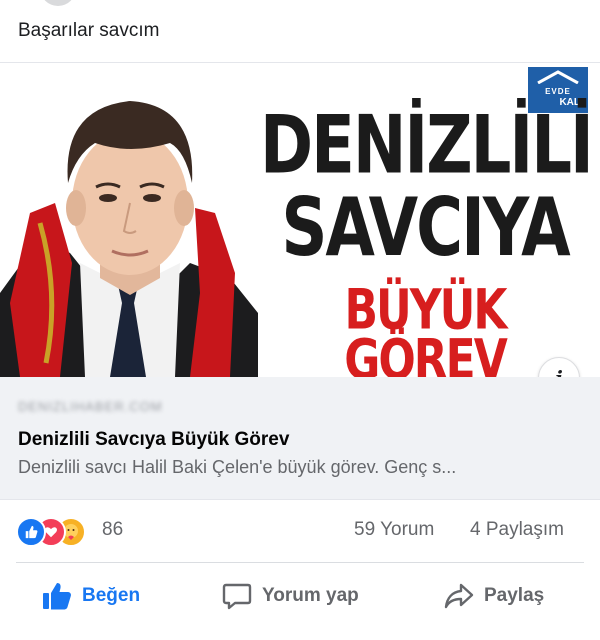 This screenshot has width=600, height=640. I want to click on post-actions: Beğen Yorum yap Paylaş, so click(300, 597).